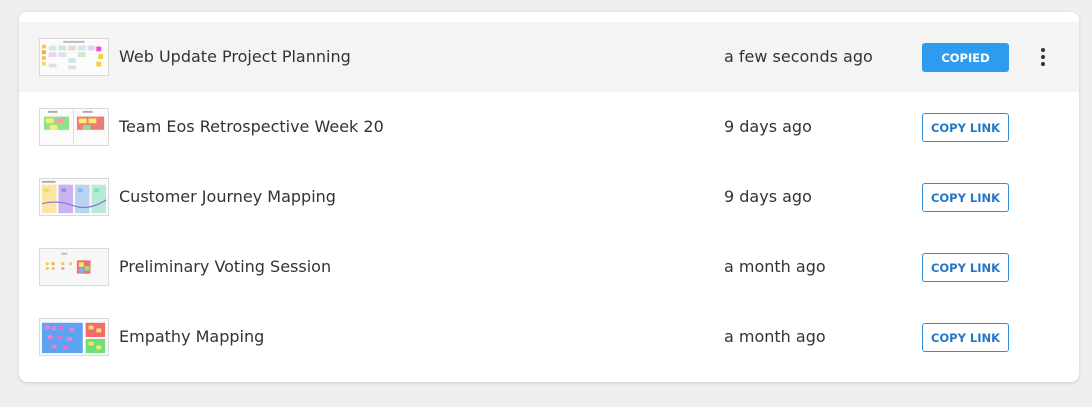  What do you see at coordinates (1043, 57) in the screenshot?
I see `more-vertical-icon` at bounding box center [1043, 57].